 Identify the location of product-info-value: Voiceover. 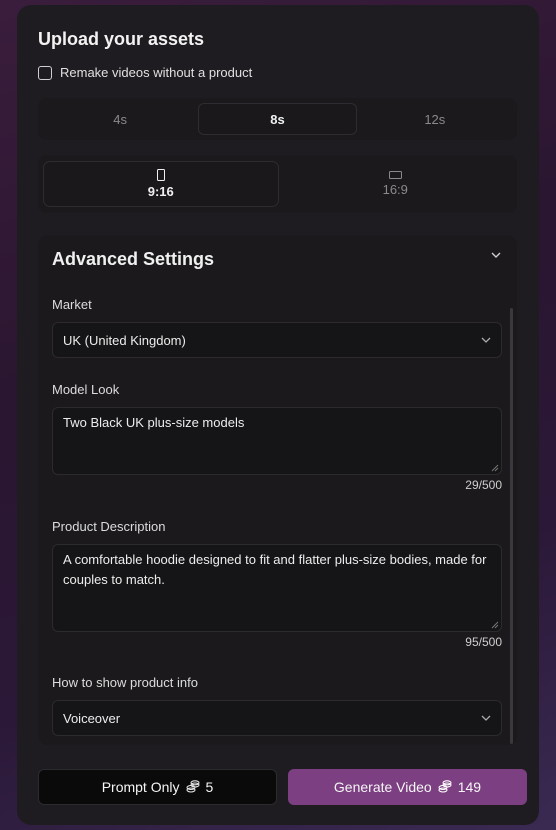
(92, 718).